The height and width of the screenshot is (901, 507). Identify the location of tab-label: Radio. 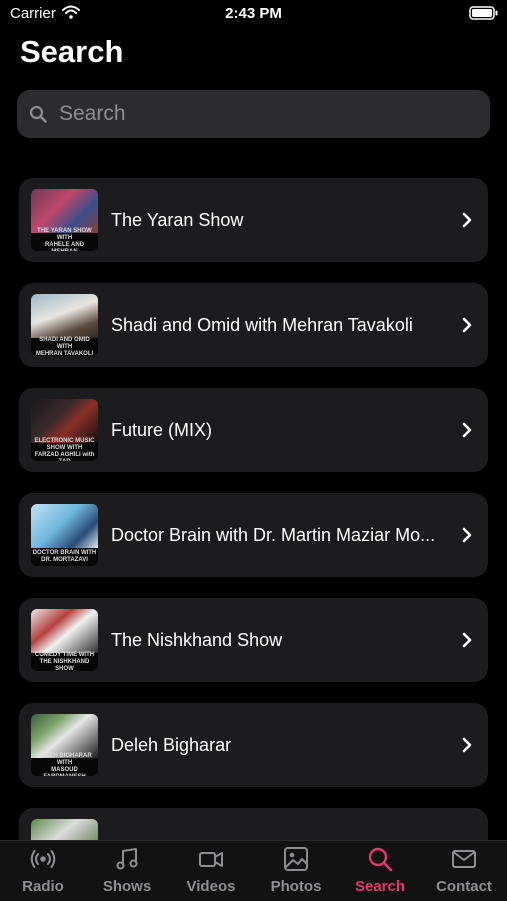
(43, 886).